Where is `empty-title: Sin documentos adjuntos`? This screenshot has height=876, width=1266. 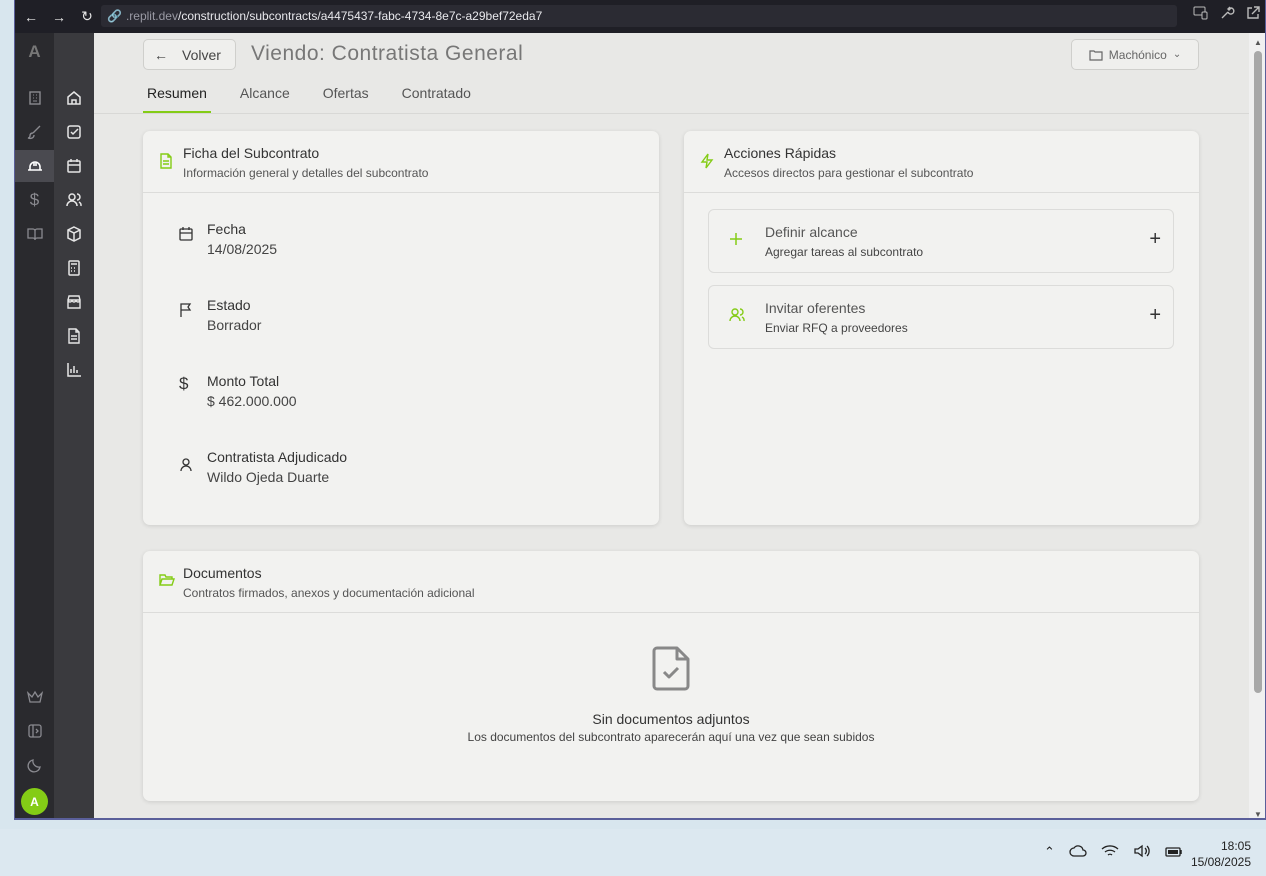
empty-title: Sin documentos adjuntos is located at coordinates (671, 719).